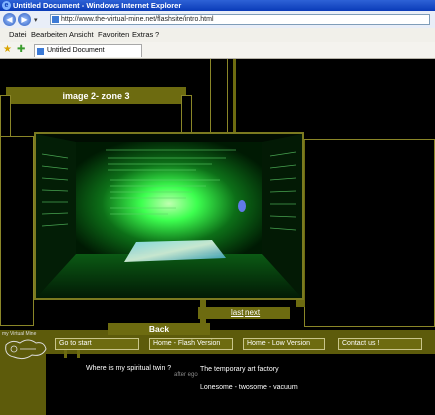 The height and width of the screenshot is (415, 435). What do you see at coordinates (21, 49) in the screenshot?
I see `add-favorite-icon: ✚` at bounding box center [21, 49].